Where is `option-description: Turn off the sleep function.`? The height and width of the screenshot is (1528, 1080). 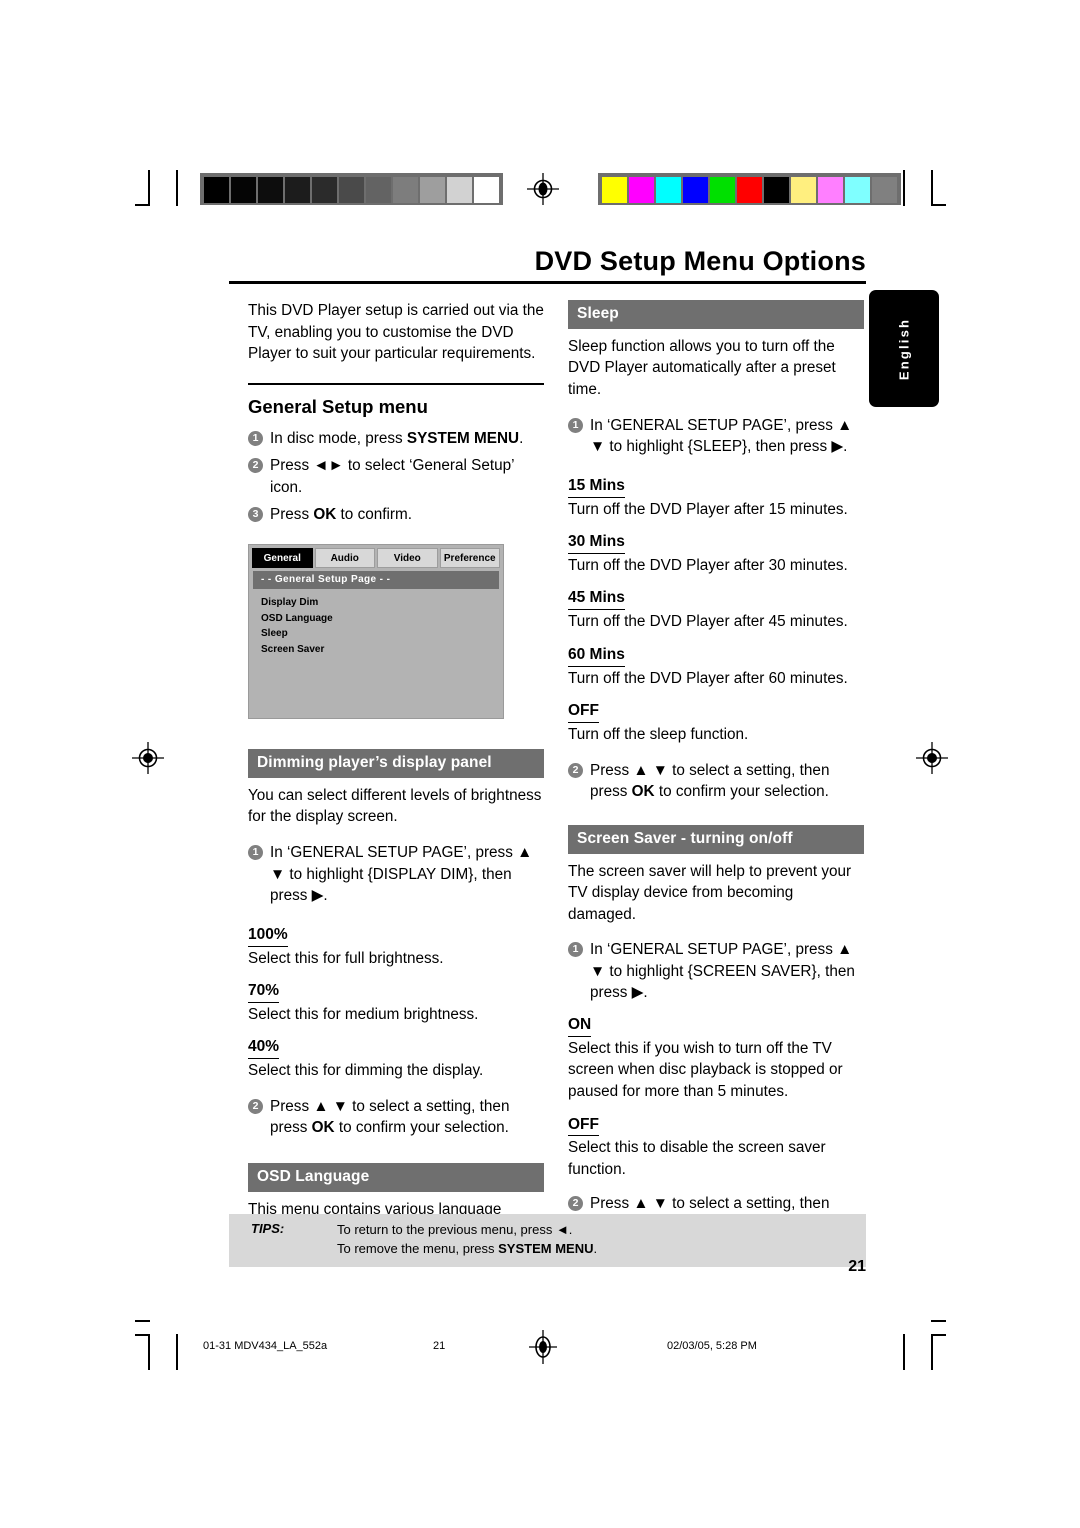
option-description: Turn off the sleep function. is located at coordinates (658, 735).